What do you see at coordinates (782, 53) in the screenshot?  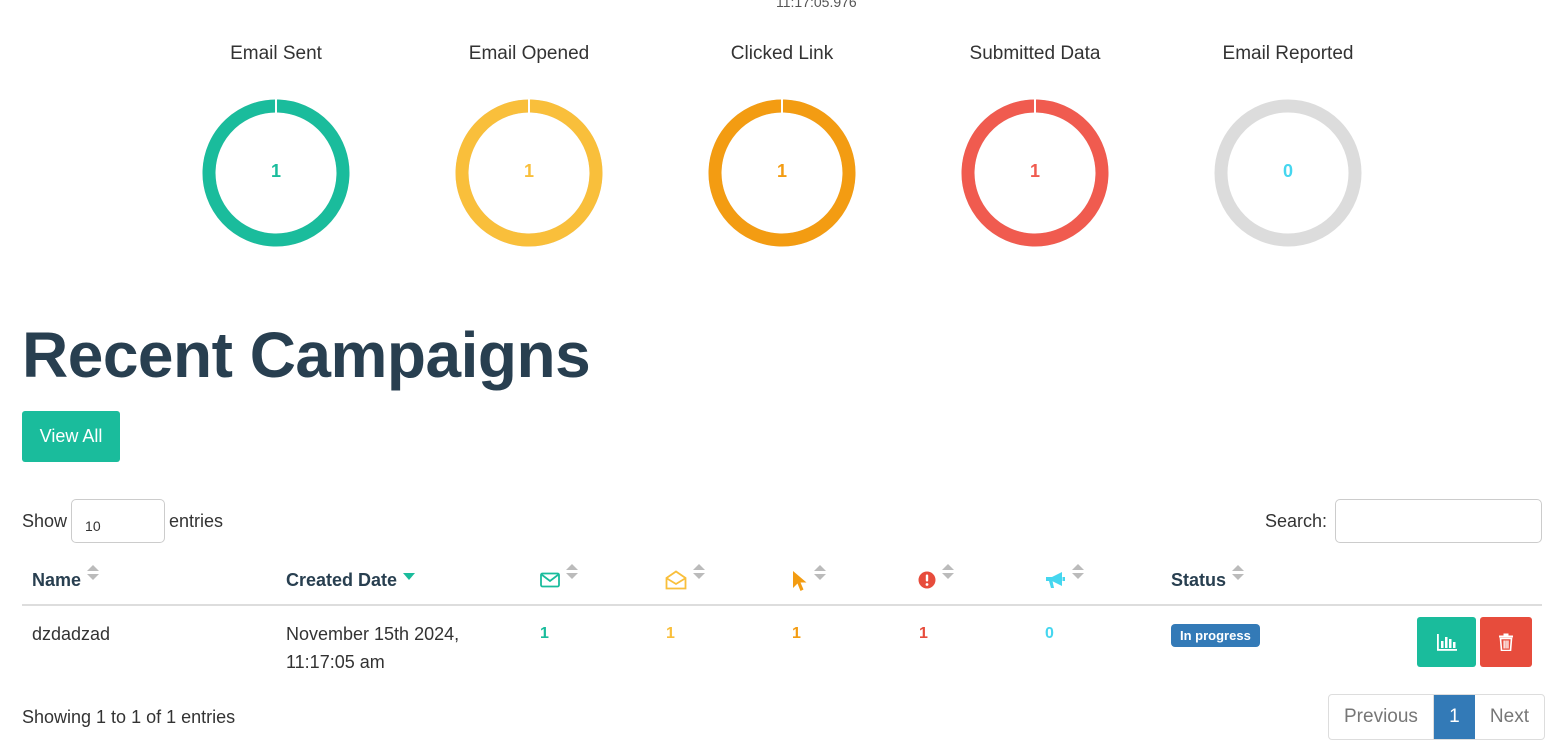 I see `donut-title: Clicked Link` at bounding box center [782, 53].